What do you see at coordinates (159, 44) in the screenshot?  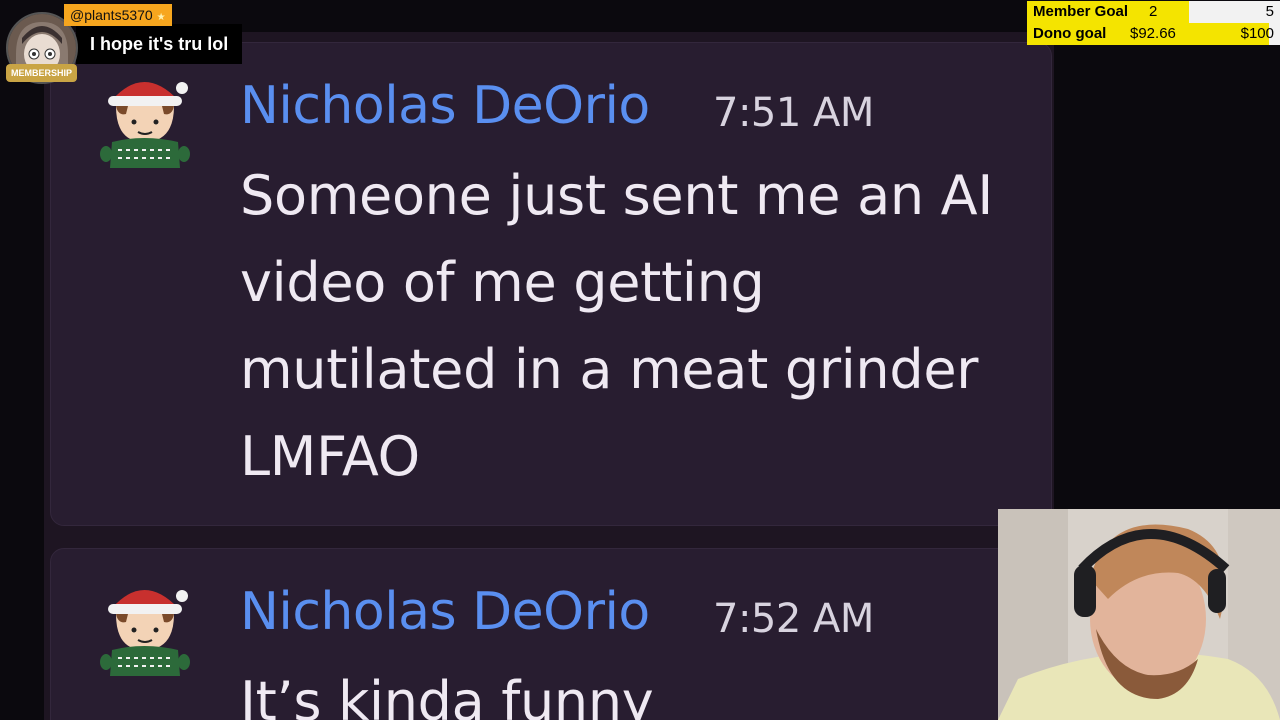 I see `chat-message-text: I hope it's tru lol` at bounding box center [159, 44].